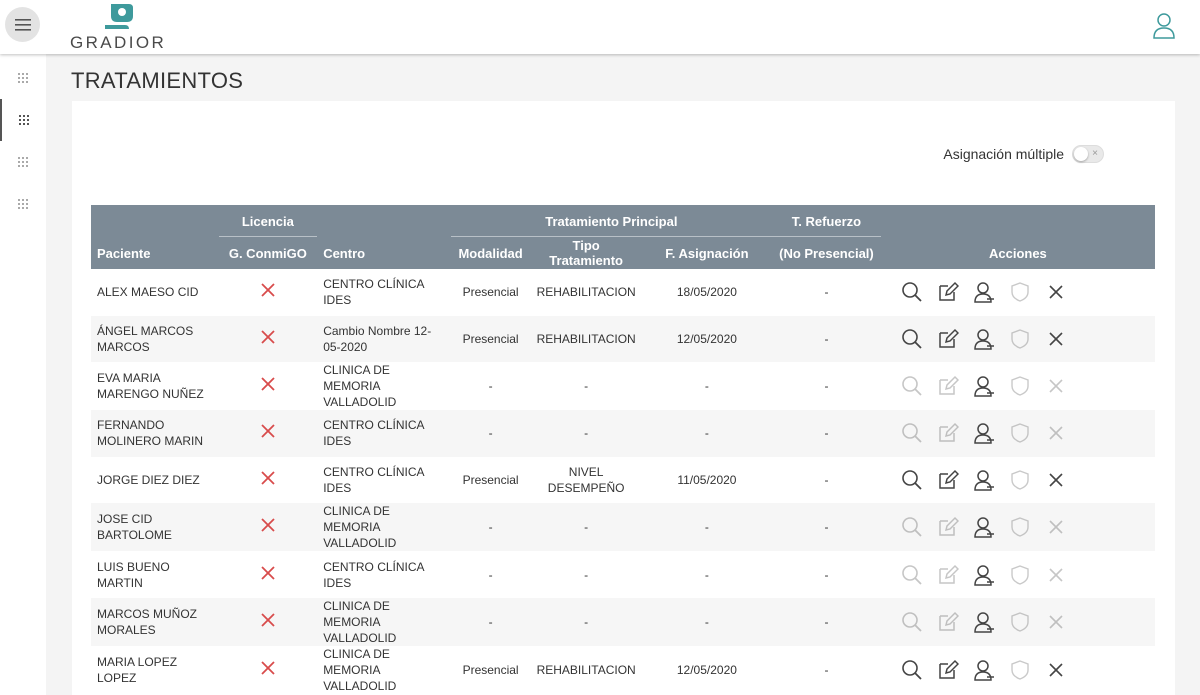 The width and height of the screenshot is (1200, 695). I want to click on cell-paciente: ÁNGEL MARCOS MARCOS, so click(155, 339).